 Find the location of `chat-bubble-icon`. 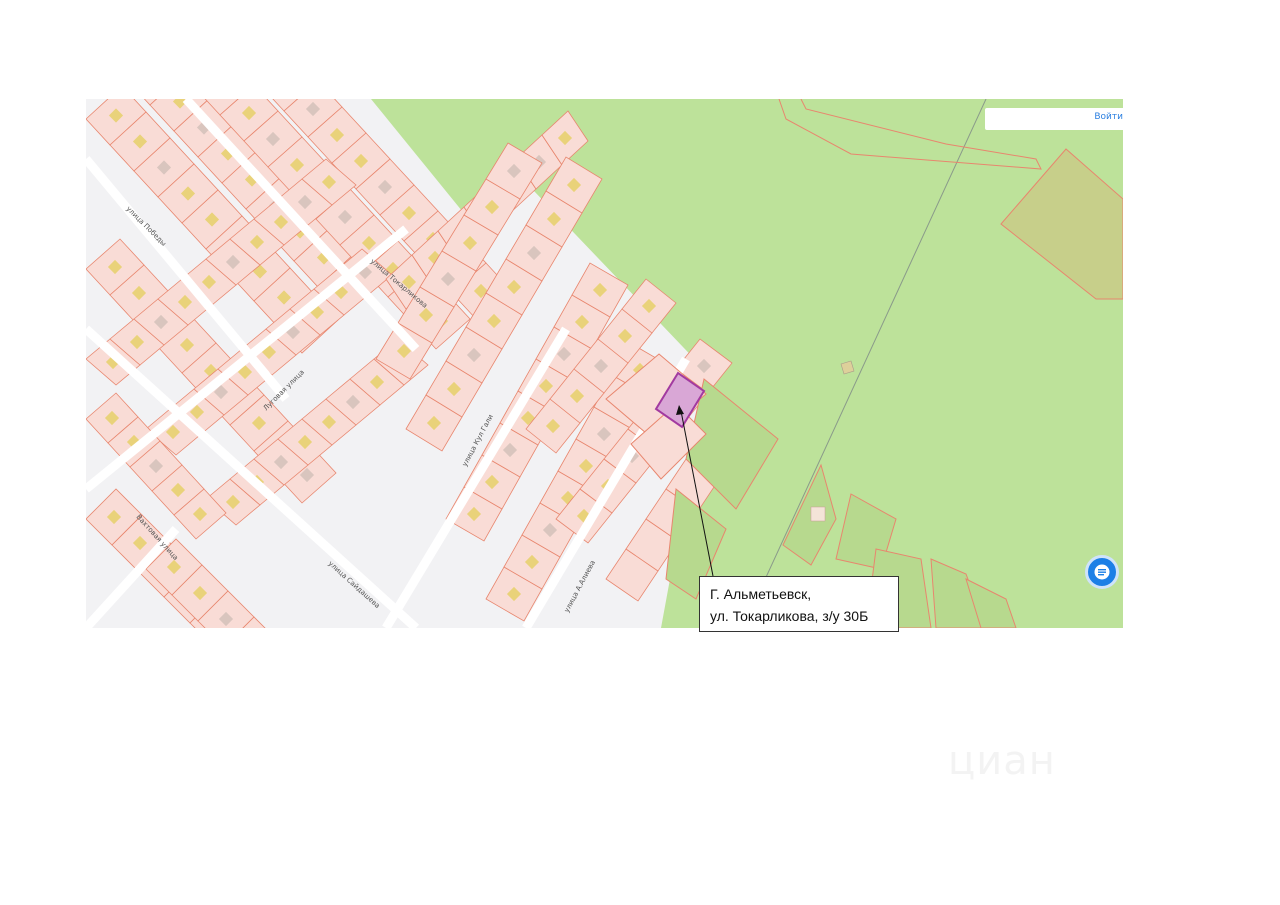

chat-bubble-icon is located at coordinates (1102, 572).